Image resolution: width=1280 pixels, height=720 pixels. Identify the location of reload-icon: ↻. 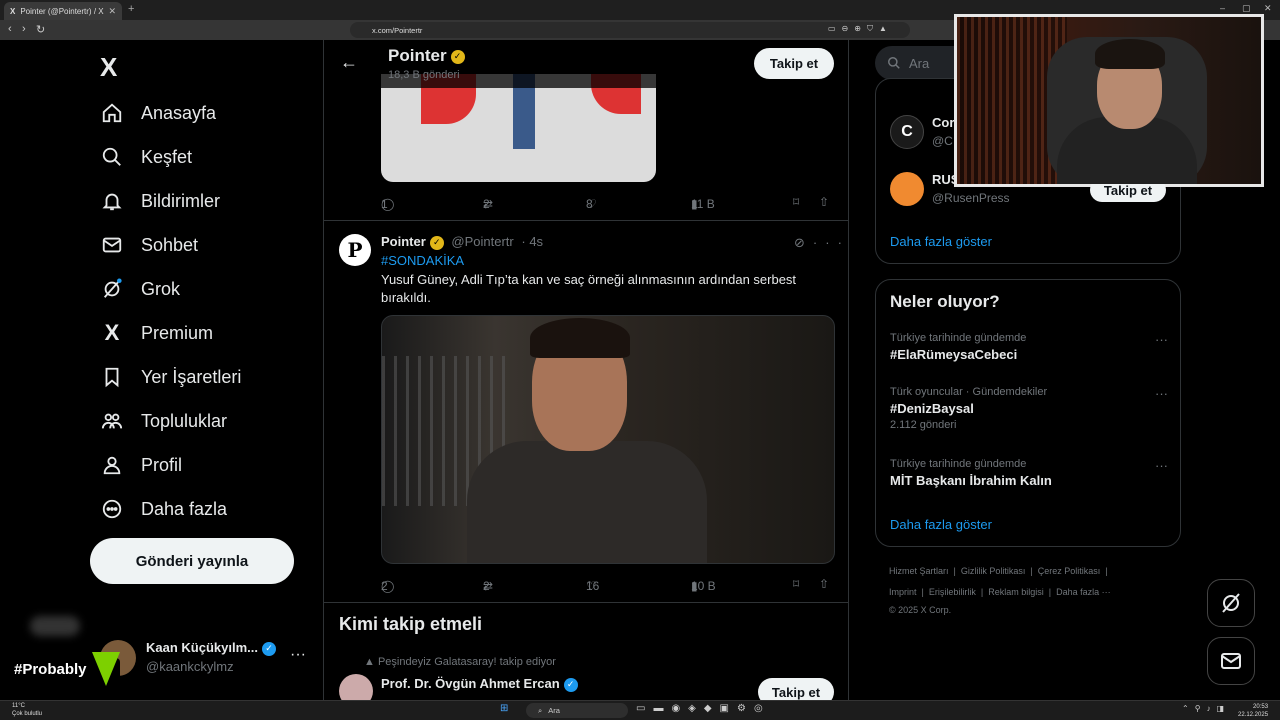
(40, 29).